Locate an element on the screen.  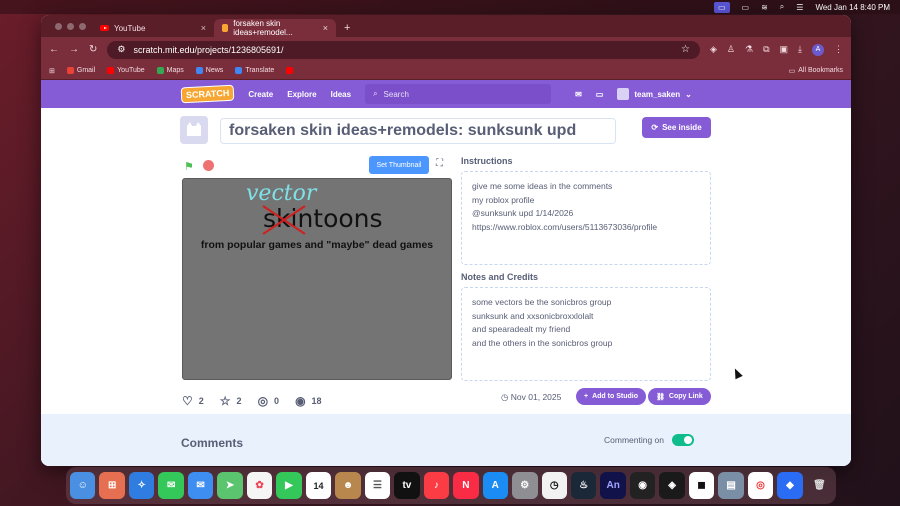
instructions-line: give me some ideas in the comments is located at coordinates (542, 186).